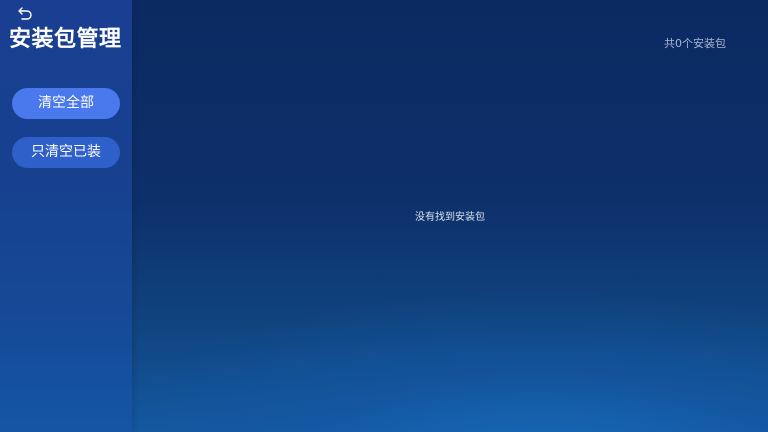 This screenshot has width=768, height=432. What do you see at coordinates (66, 152) in the screenshot?
I see `clear-installed-button: 只清空已装` at bounding box center [66, 152].